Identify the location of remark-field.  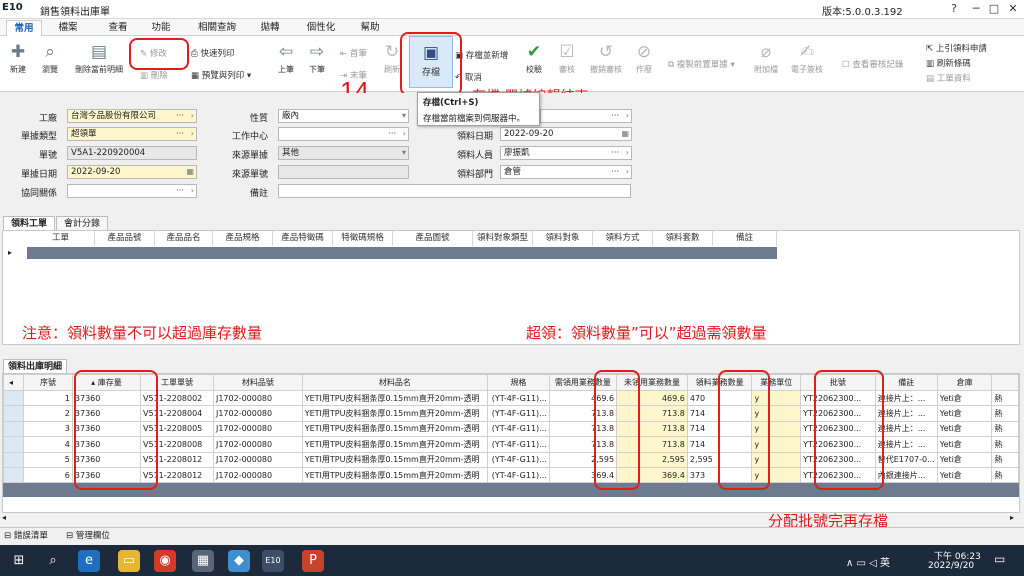
(454, 191).